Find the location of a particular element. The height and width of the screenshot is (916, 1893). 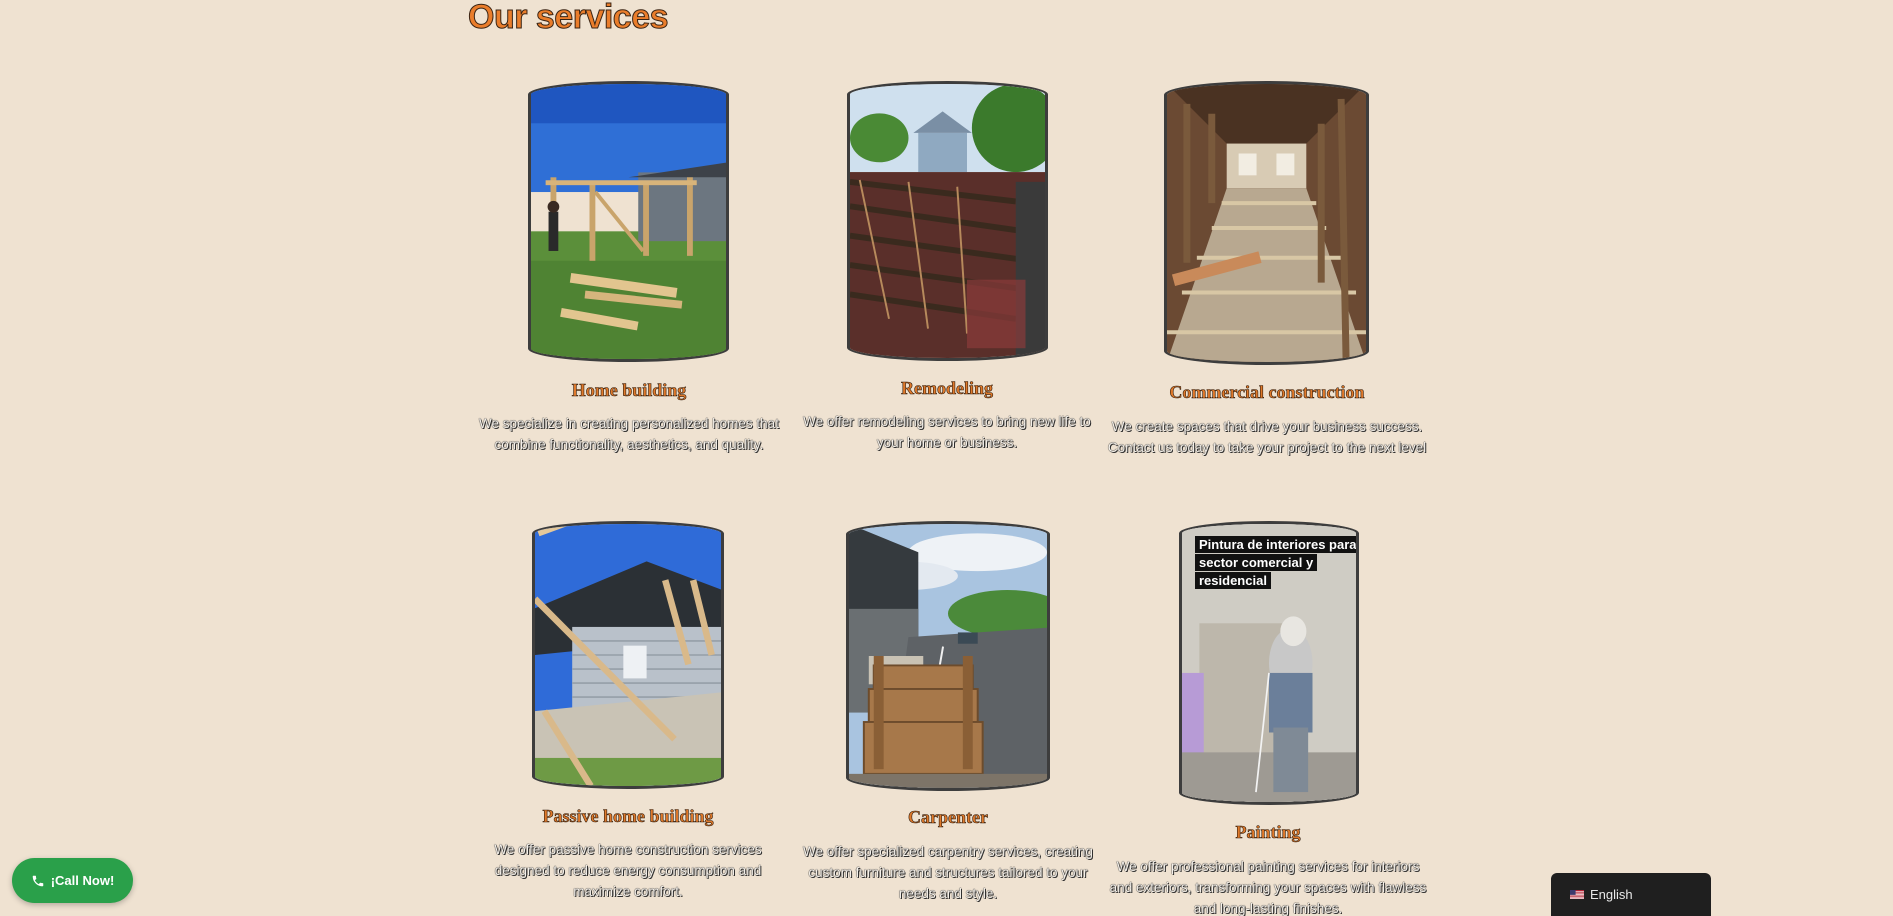

service-title: Remodeling is located at coordinates (947, 388).